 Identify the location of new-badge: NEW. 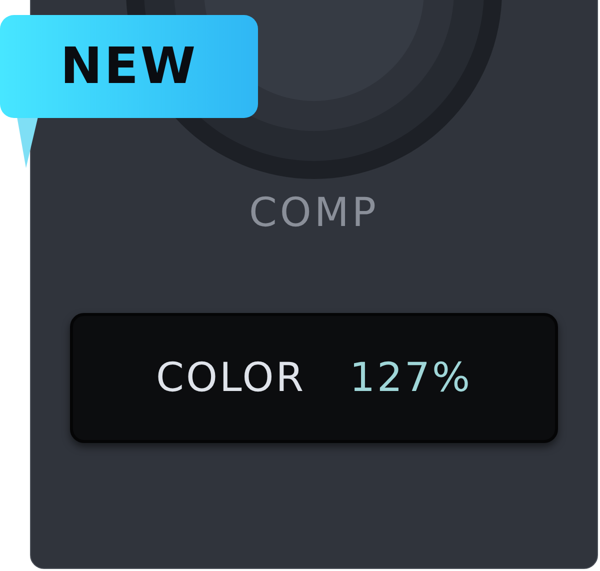
(129, 66).